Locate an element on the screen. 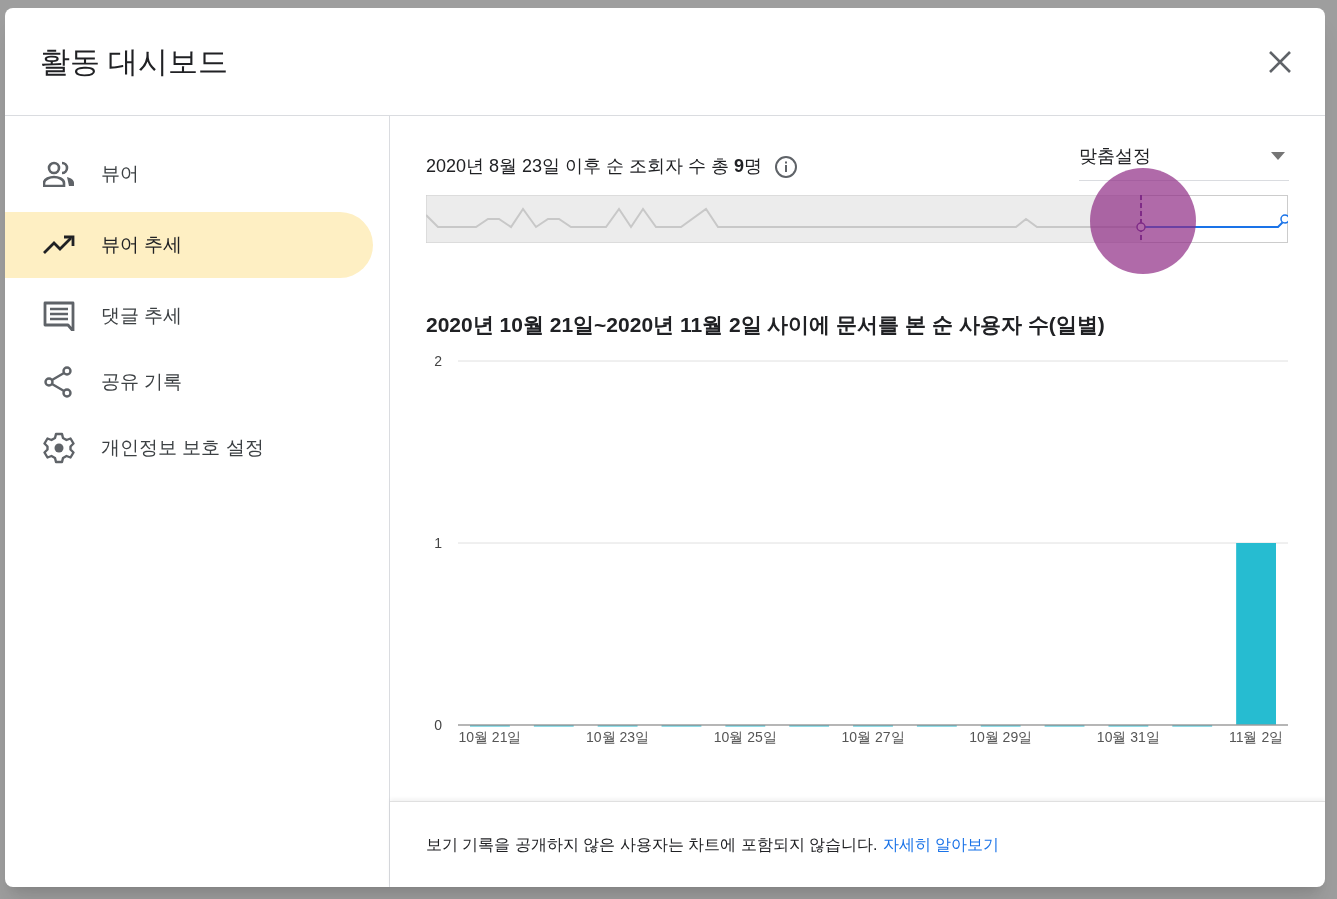  footer-note: 보기 기록을 공개하지 않은 사용자는 차트에 포함되지 않습니다. is located at coordinates (652, 844).